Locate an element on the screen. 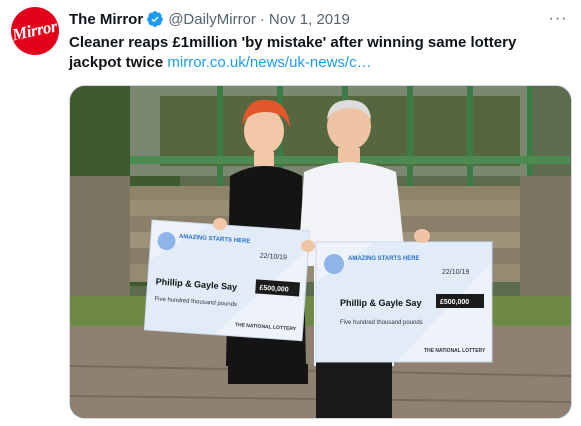 The height and width of the screenshot is (426, 581). cheque-right-amount: £500,000 is located at coordinates (454, 302).